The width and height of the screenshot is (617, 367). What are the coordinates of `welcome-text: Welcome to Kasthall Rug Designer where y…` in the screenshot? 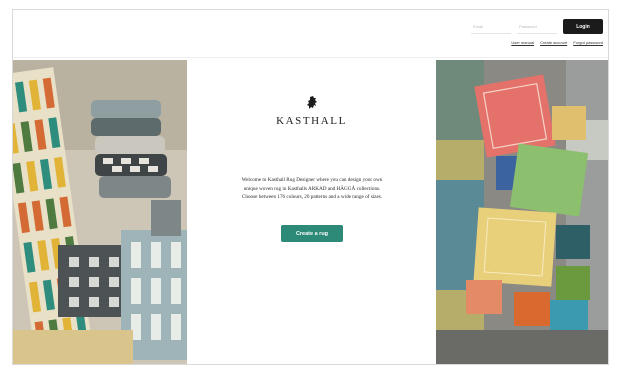 It's located at (312, 189).